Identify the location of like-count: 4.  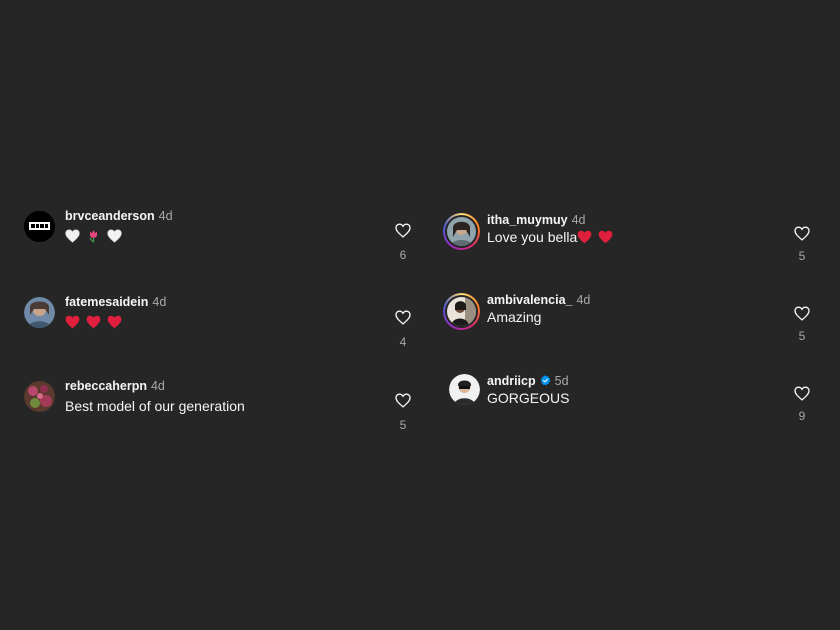
(403, 342).